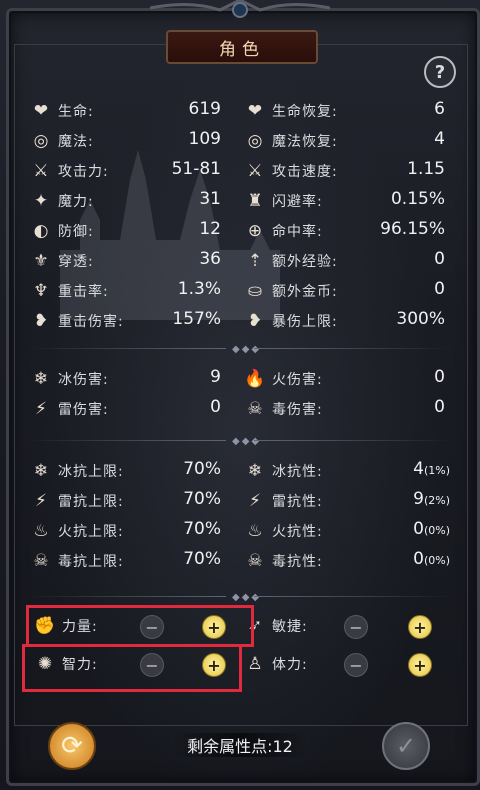  I want to click on remaining-points: 剩余属性点:12, so click(240, 745).